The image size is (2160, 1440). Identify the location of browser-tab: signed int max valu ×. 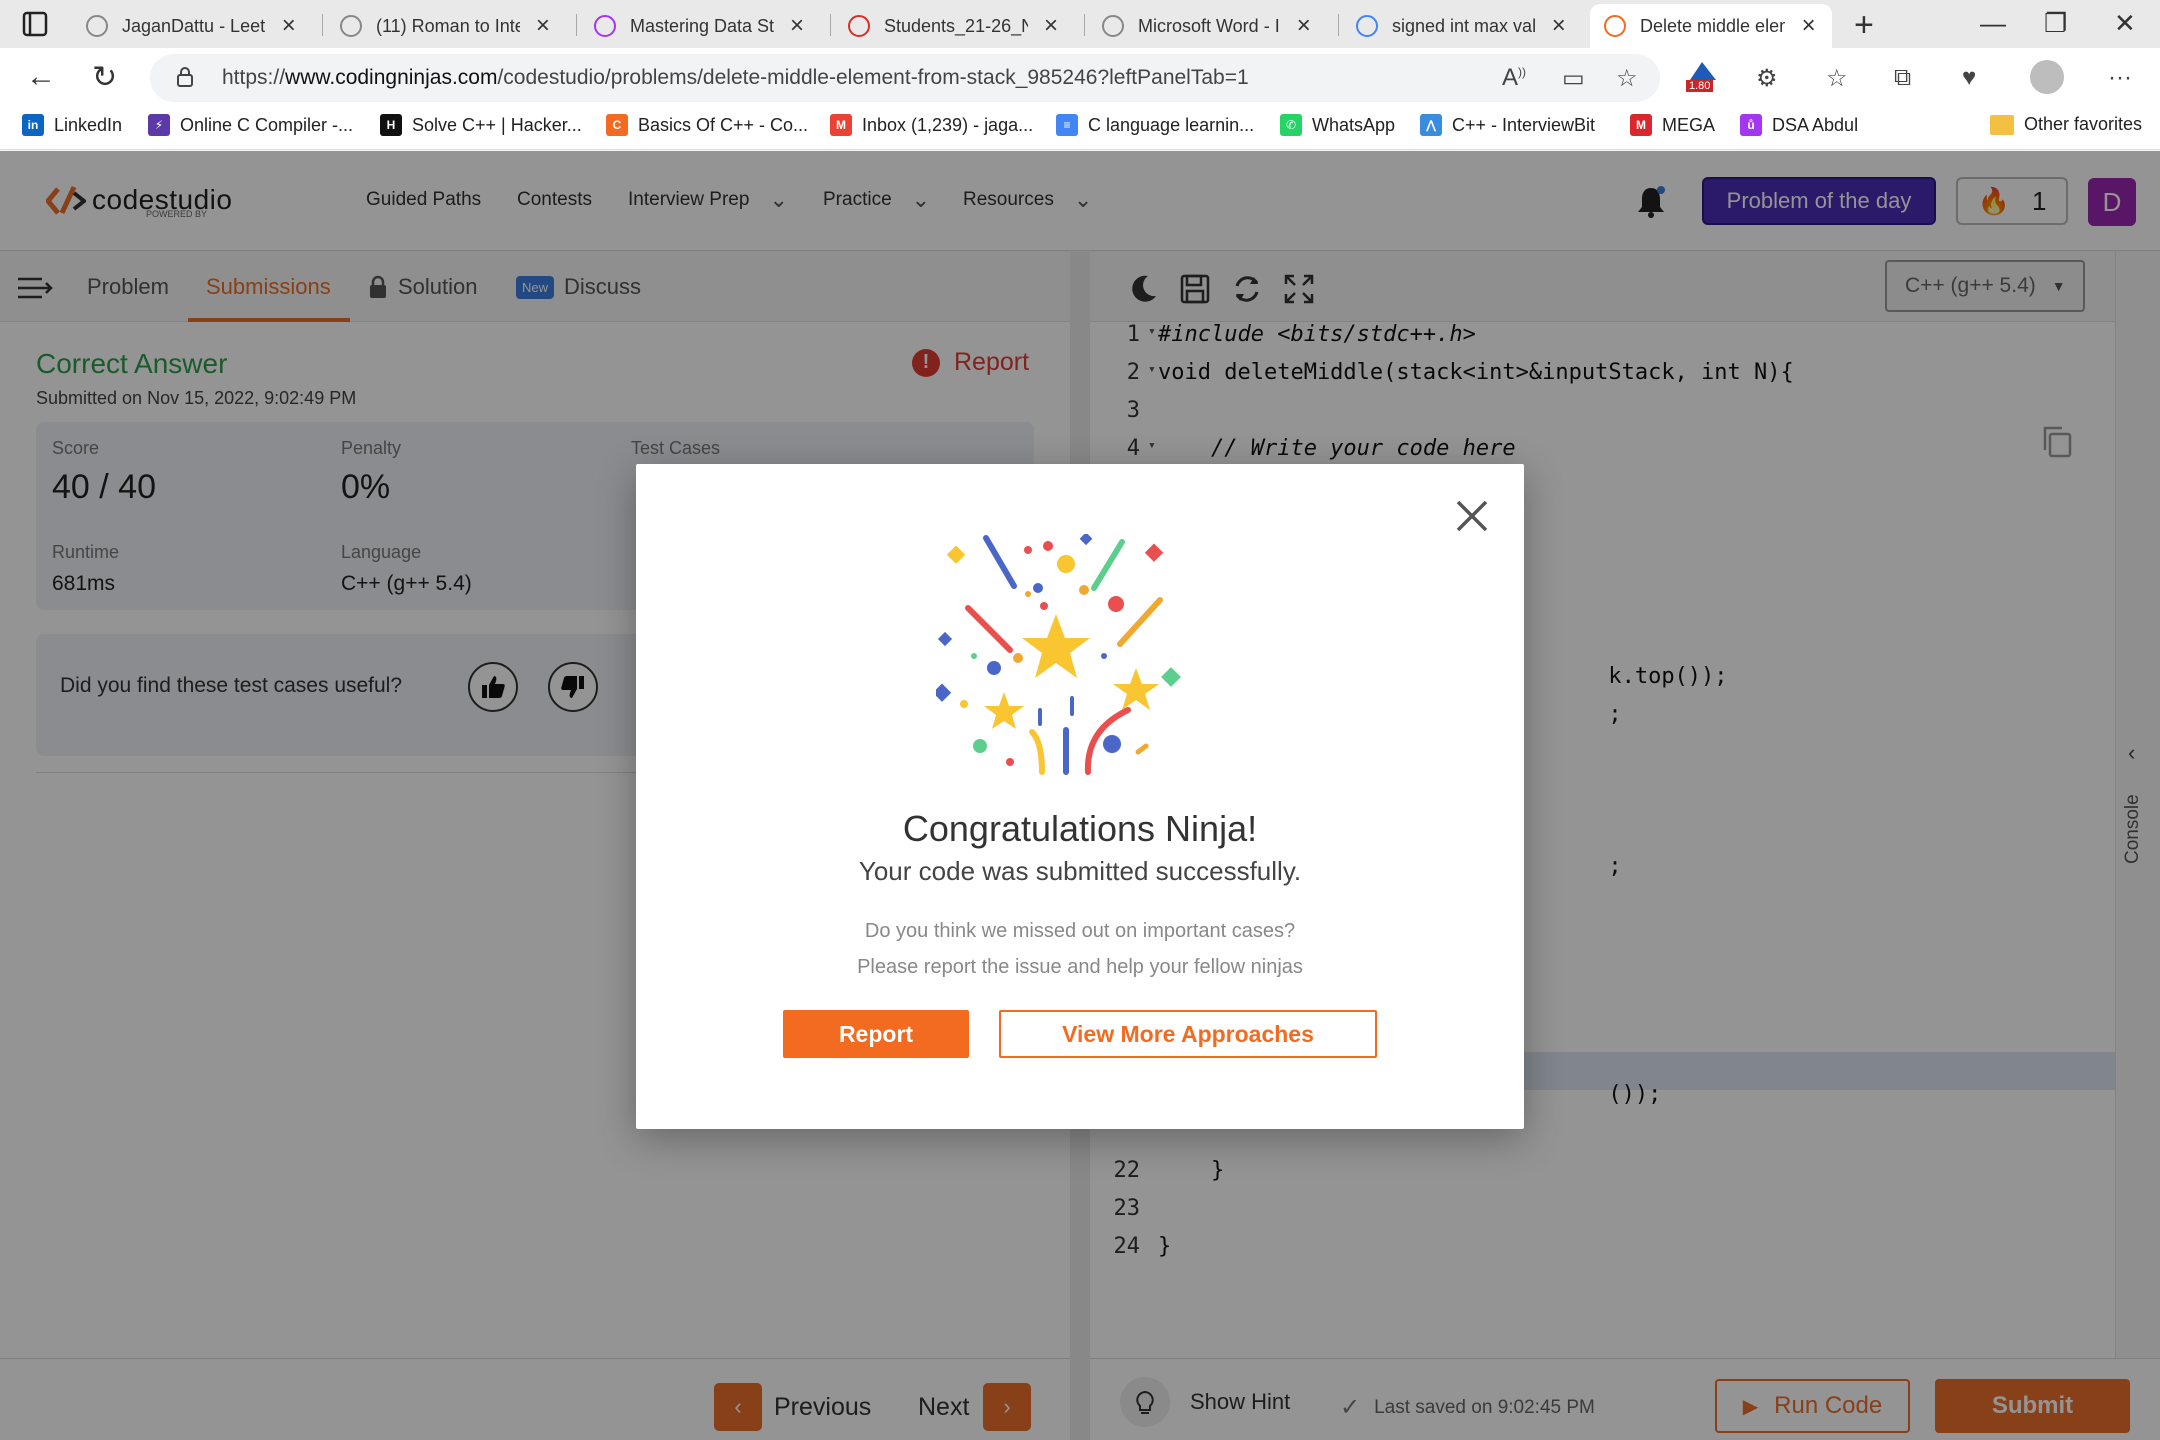
(1462, 26).